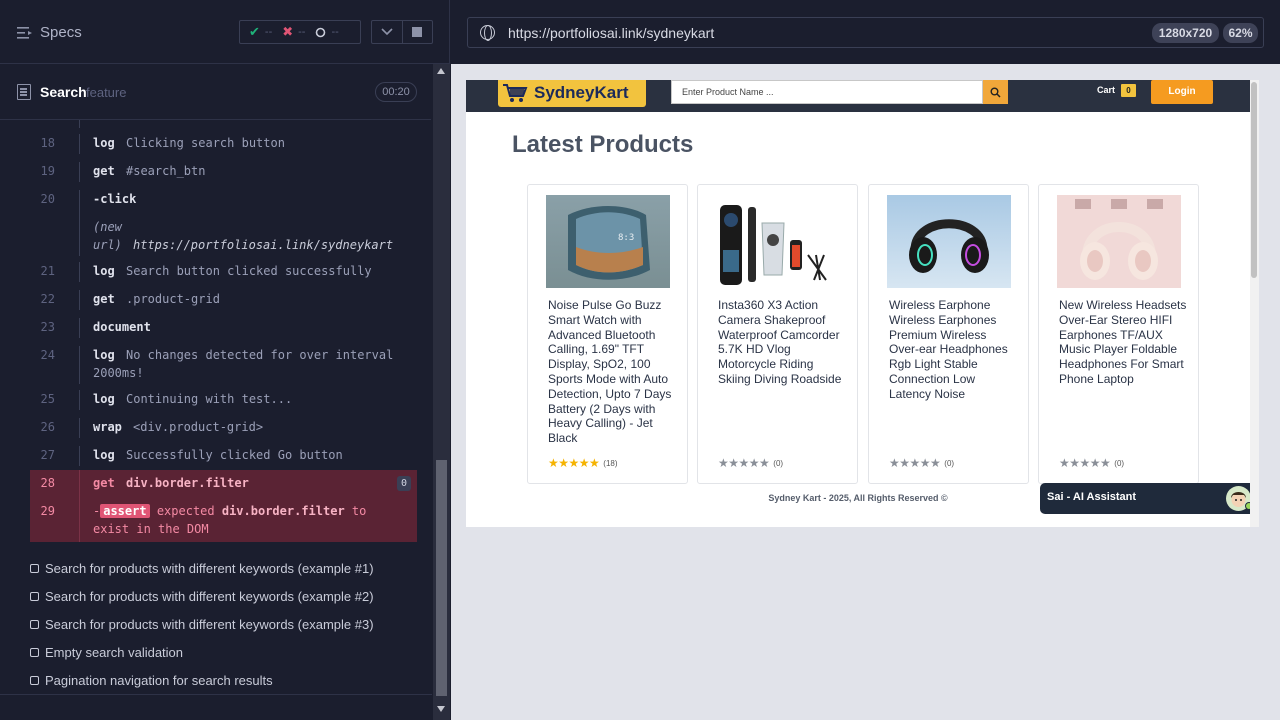  Describe the element at coordinates (223, 300) in the screenshot. I see `command-row: 22 get .product-grid` at that location.